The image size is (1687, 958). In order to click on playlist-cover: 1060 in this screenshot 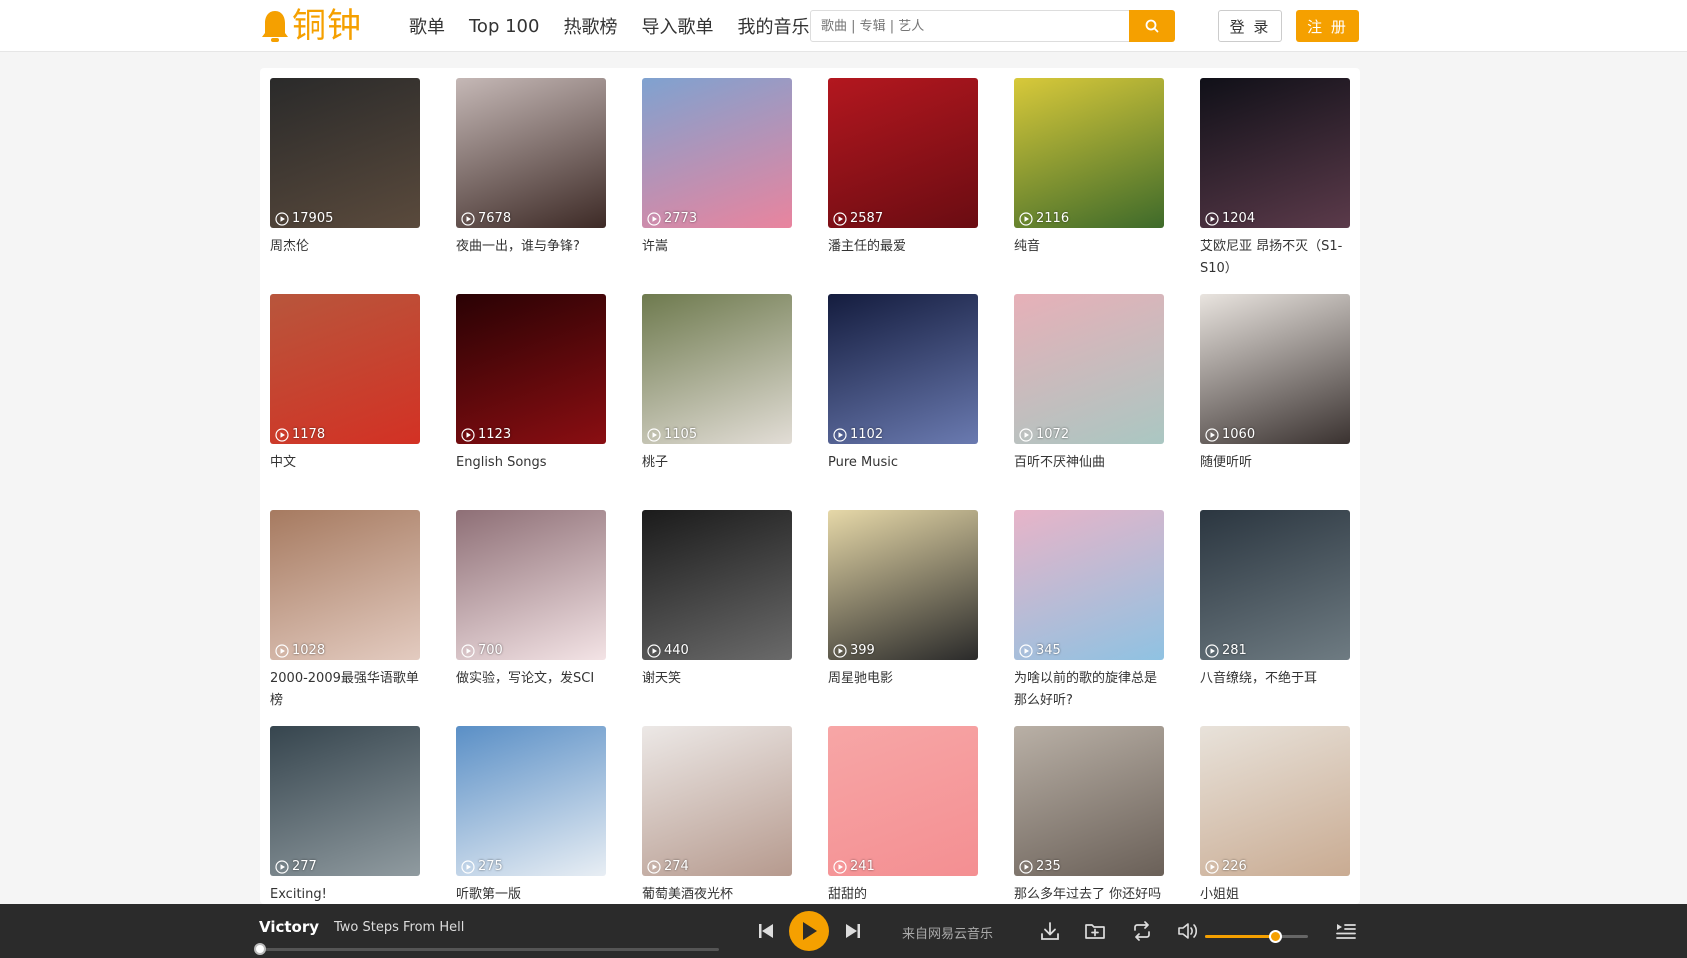, I will do `click(1275, 369)`.